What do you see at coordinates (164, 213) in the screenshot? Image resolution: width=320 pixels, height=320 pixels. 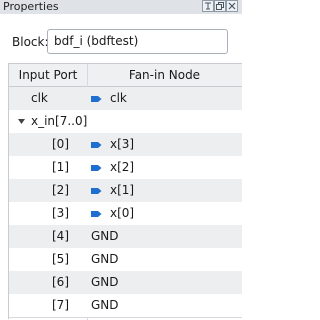 I see `fanin-node-cell: x[0]` at bounding box center [164, 213].